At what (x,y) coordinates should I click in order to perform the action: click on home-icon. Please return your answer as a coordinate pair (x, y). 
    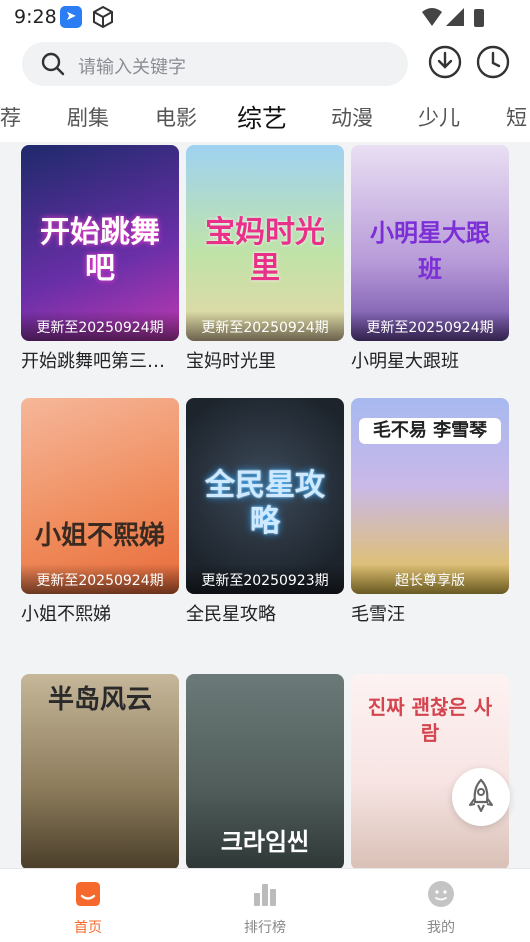
    Looking at the image, I should click on (88, 894).